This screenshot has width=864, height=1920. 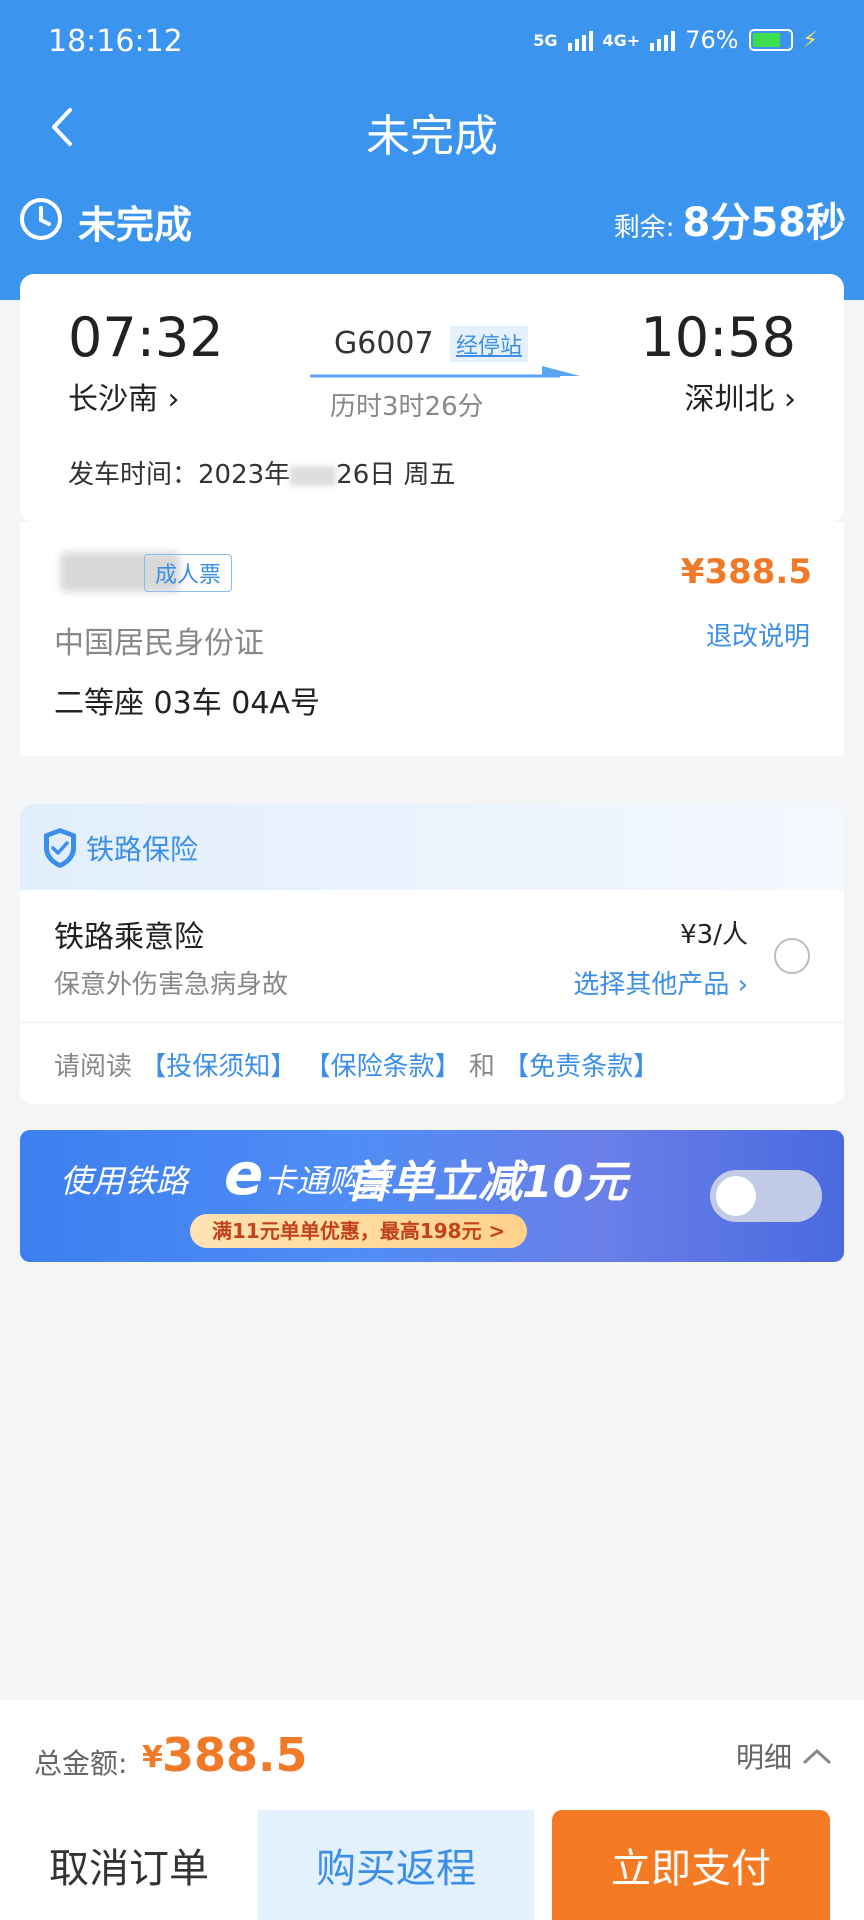 I want to click on status-indicators: 5G 4G+ 76% ⚡, so click(x=675, y=40).